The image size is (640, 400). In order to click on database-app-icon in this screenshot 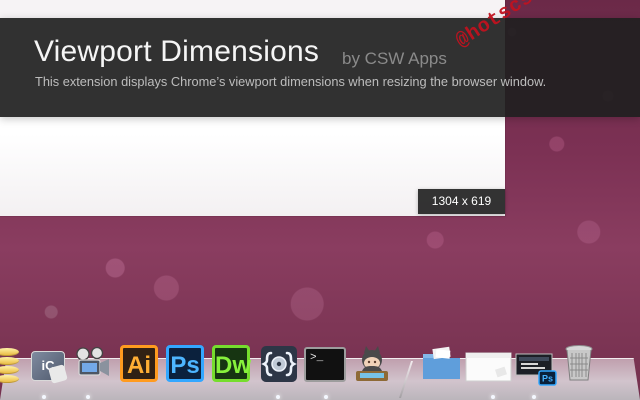, I will do `click(9, 364)`.